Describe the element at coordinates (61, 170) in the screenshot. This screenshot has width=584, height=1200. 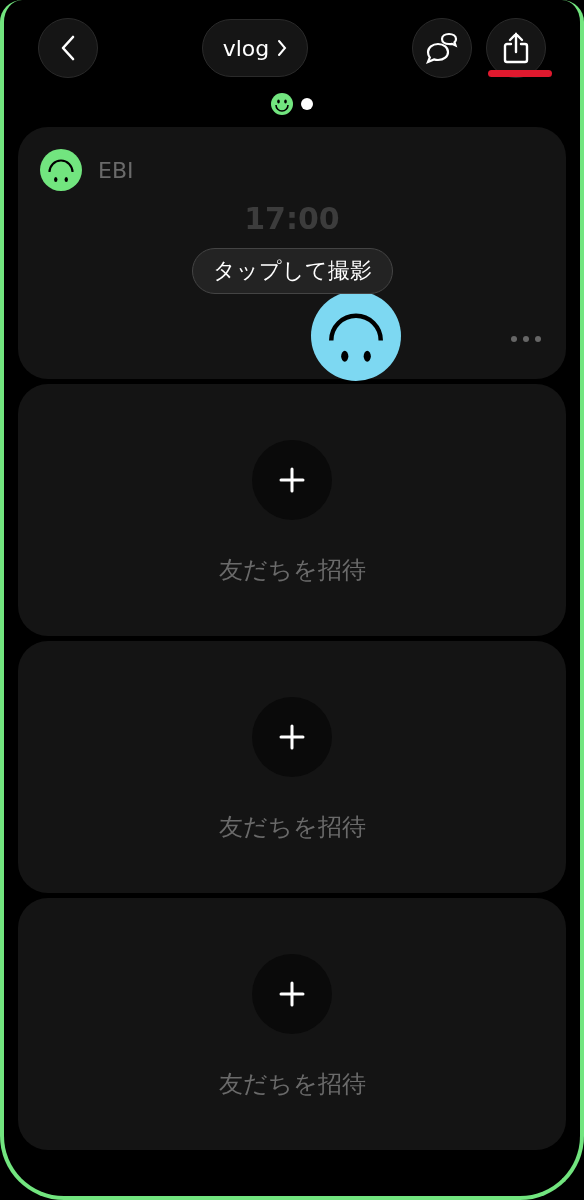
I see `user-avatar` at that location.